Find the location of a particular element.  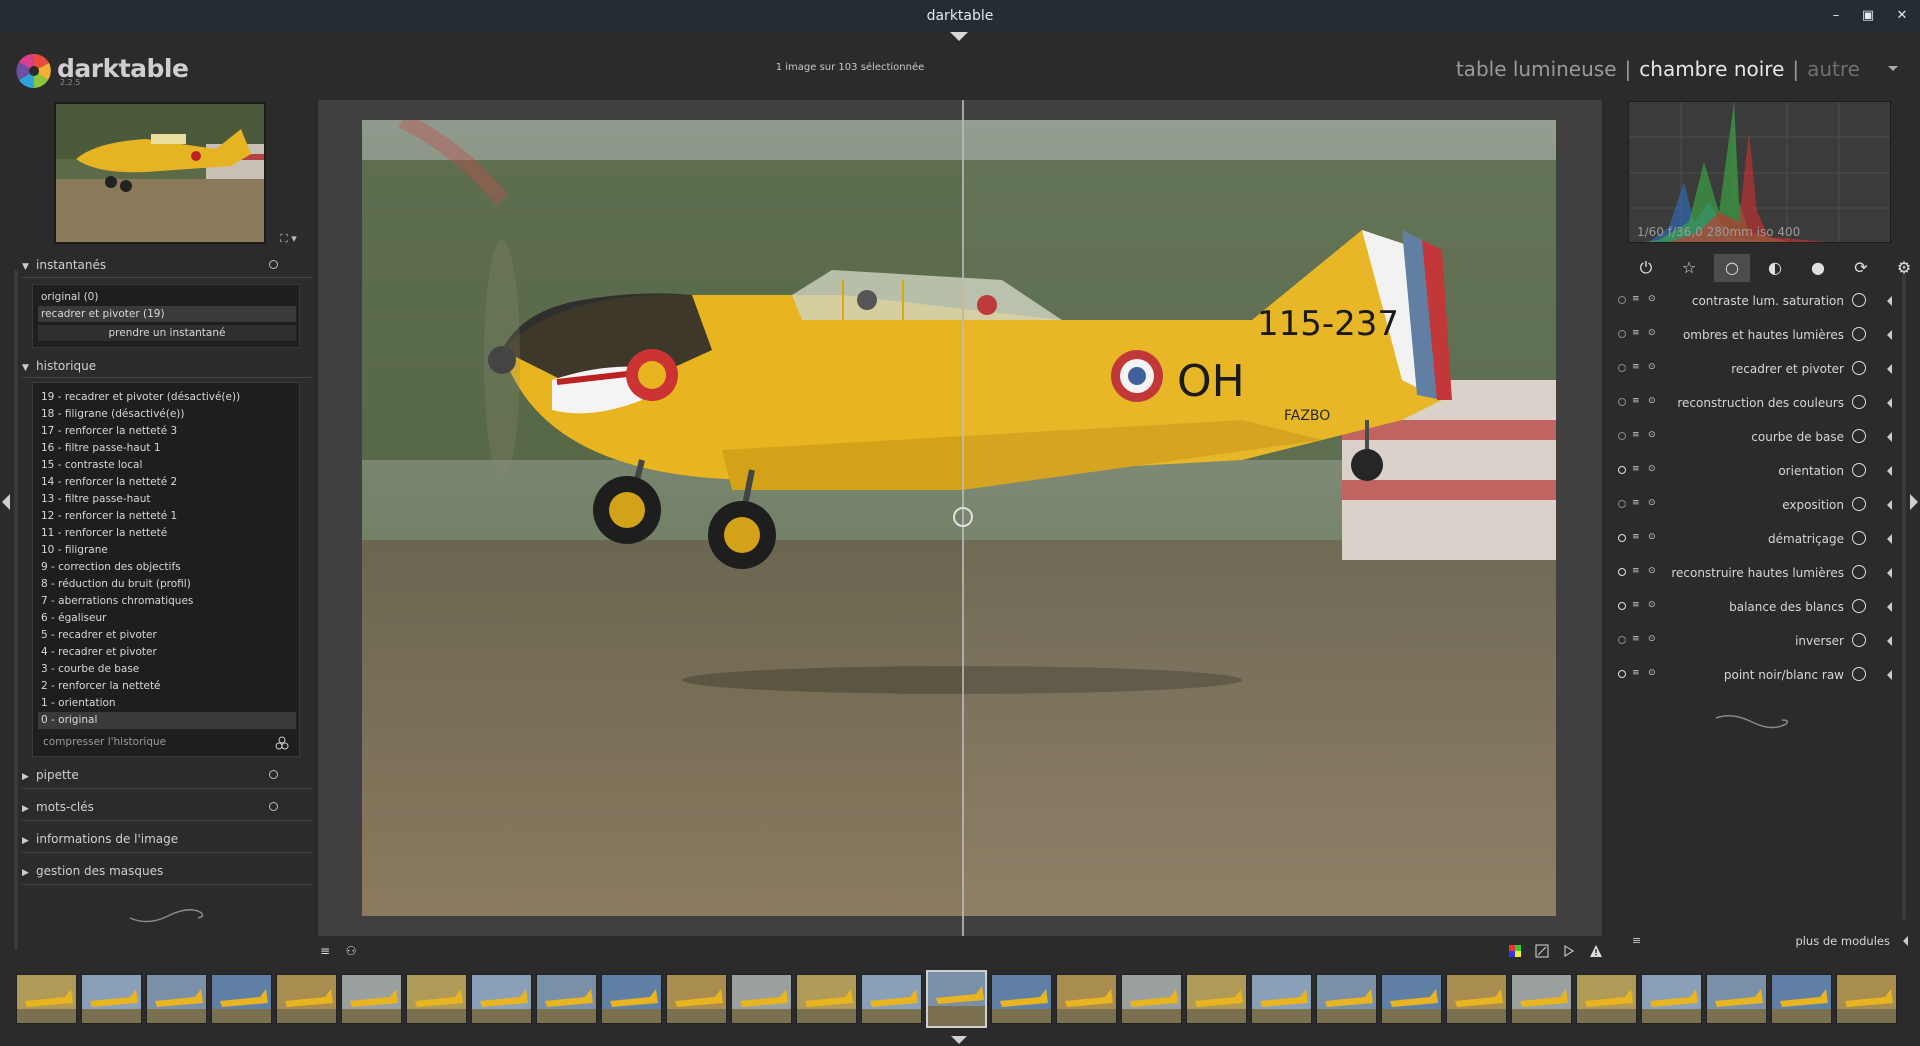

display-profile-icon is located at coordinates (1569, 951).